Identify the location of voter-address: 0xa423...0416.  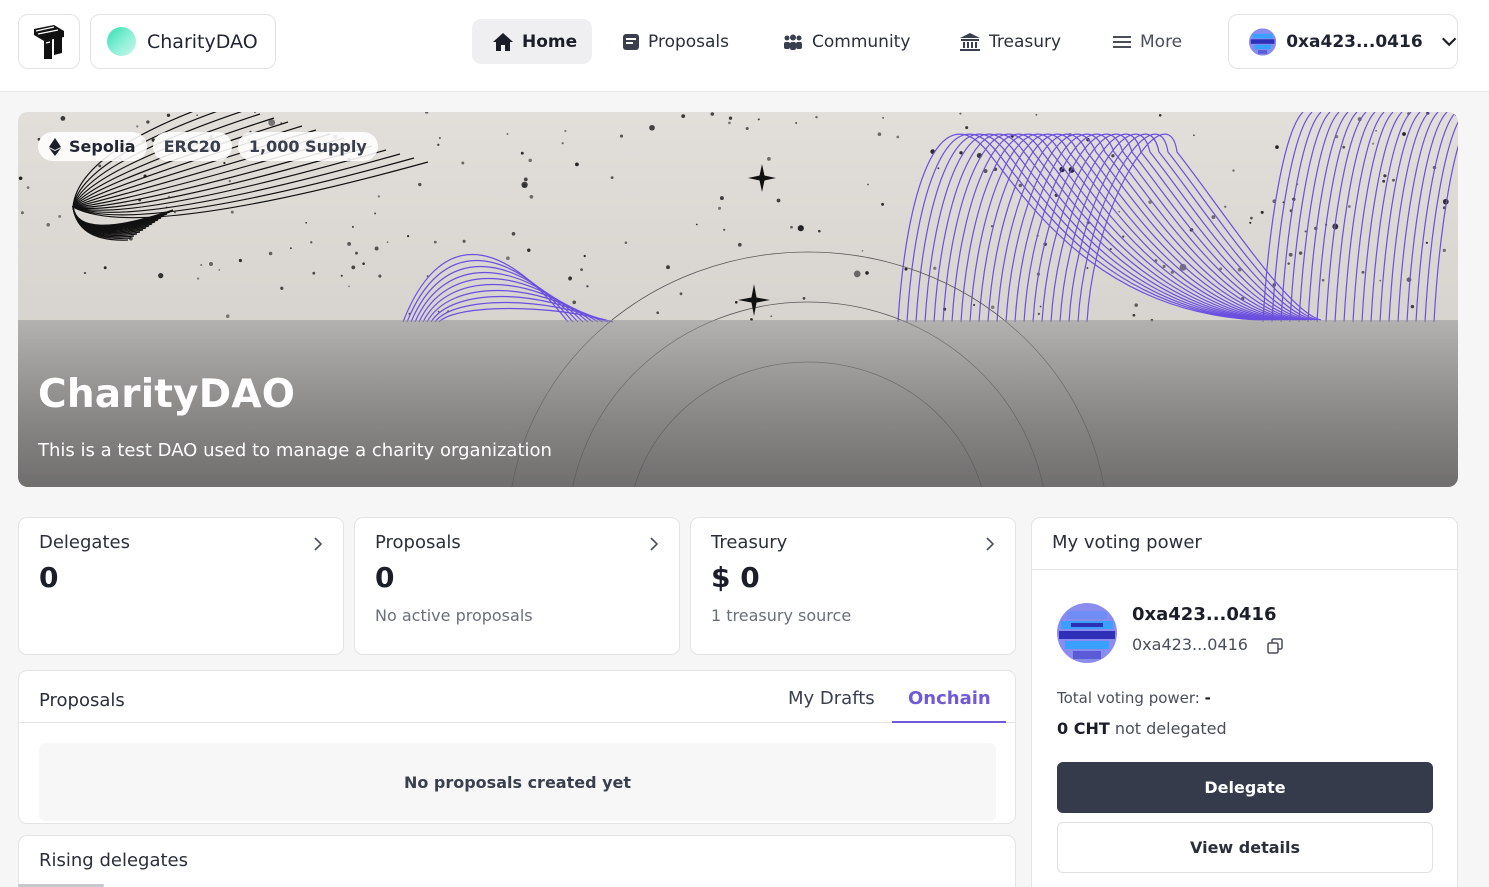
(1190, 644).